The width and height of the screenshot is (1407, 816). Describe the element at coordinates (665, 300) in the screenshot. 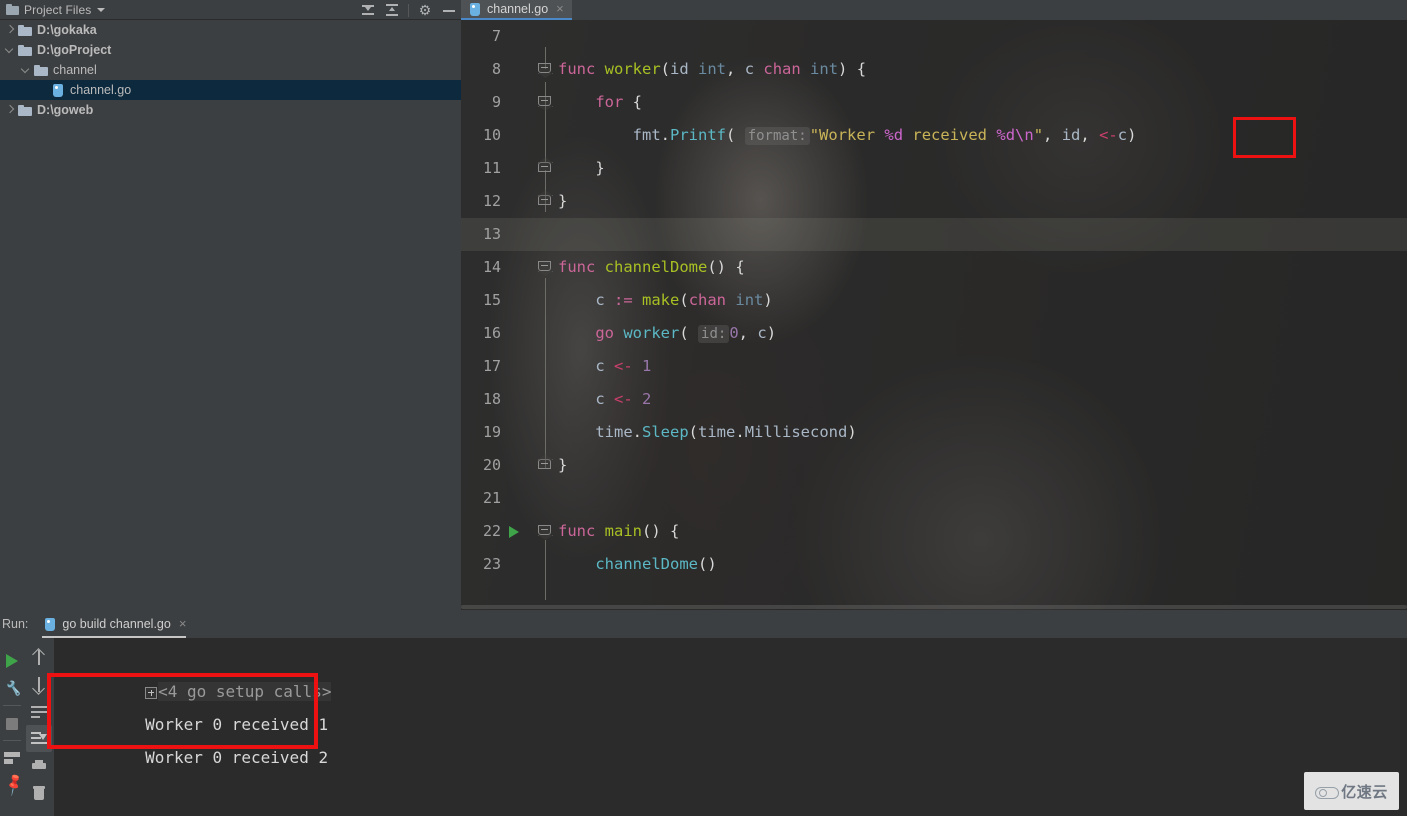

I see `line-content: c := make(chan int)` at that location.